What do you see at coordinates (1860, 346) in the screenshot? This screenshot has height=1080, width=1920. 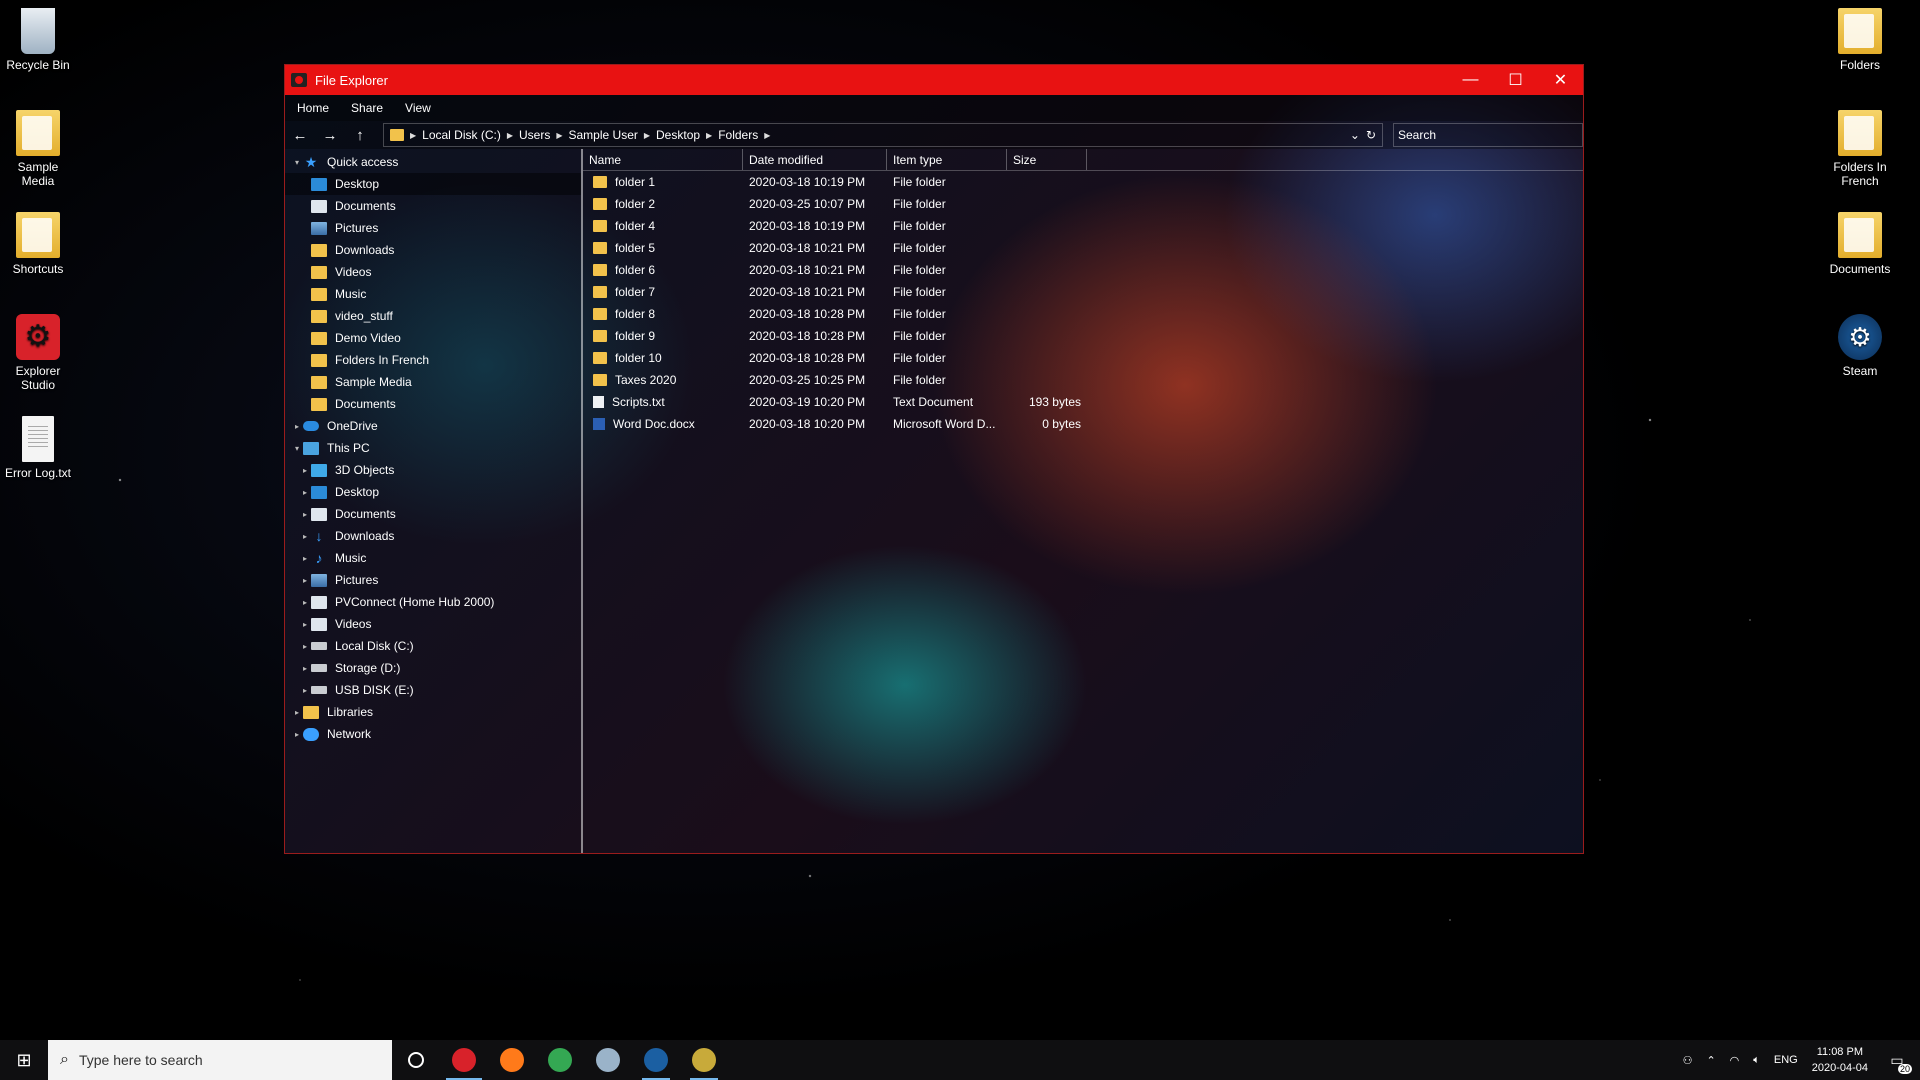 I see `desktop-icon-steam: Steam` at bounding box center [1860, 346].